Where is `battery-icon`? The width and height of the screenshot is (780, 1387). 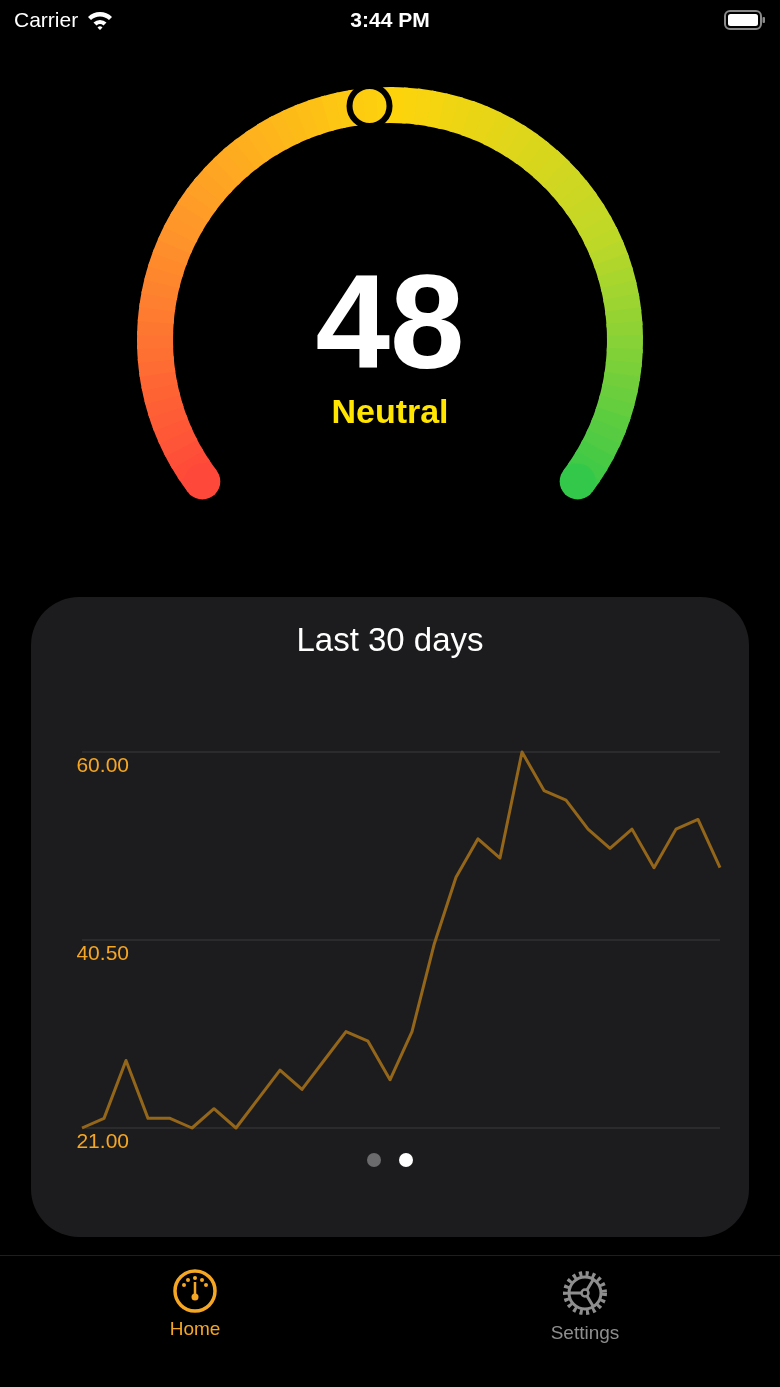 battery-icon is located at coordinates (745, 20).